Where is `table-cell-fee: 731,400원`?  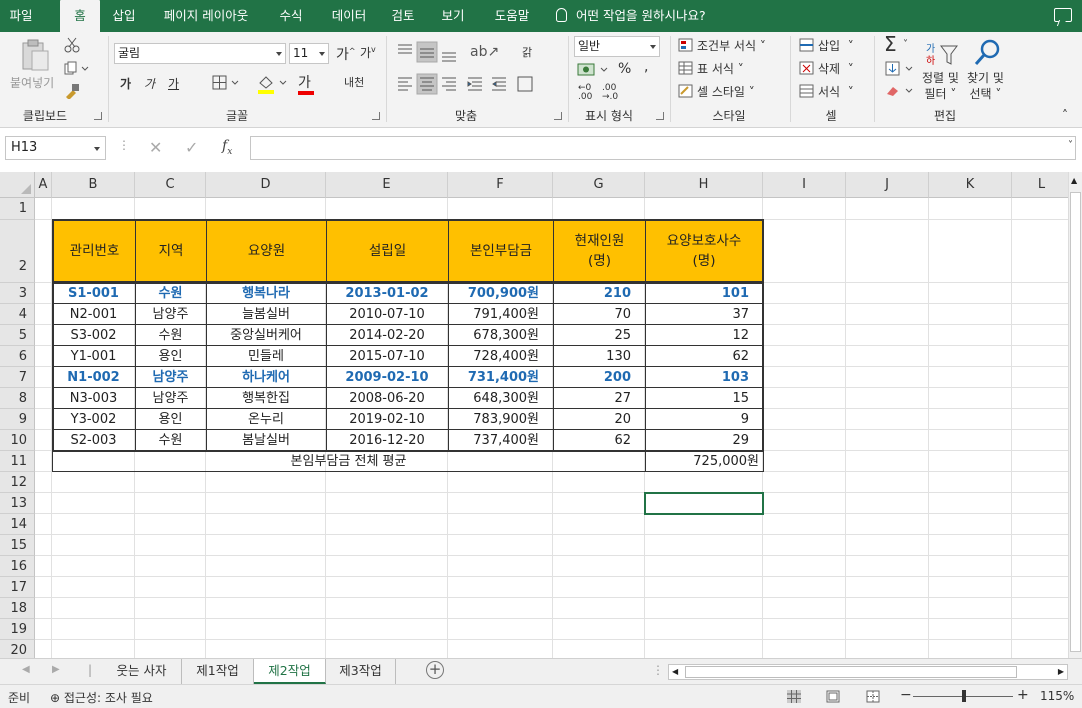
table-cell-fee: 731,400원 is located at coordinates (500, 377).